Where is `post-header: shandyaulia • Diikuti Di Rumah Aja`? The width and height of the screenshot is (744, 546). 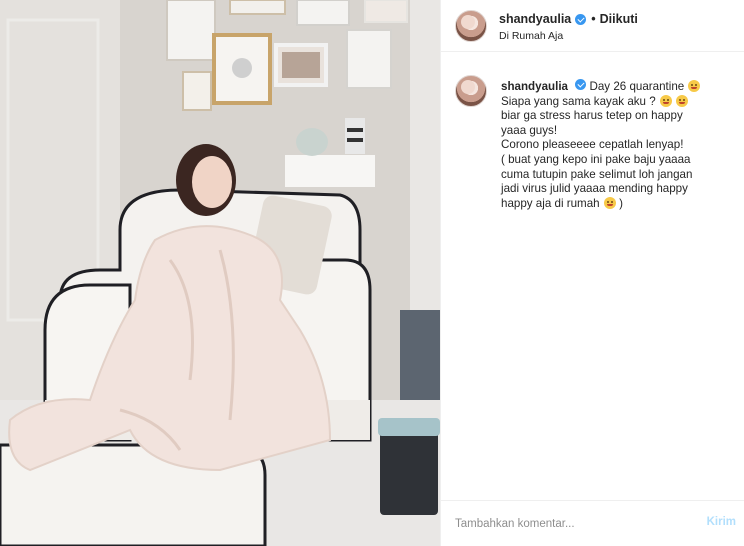 post-header: shandyaulia • Diikuti Di Rumah Aja is located at coordinates (592, 26).